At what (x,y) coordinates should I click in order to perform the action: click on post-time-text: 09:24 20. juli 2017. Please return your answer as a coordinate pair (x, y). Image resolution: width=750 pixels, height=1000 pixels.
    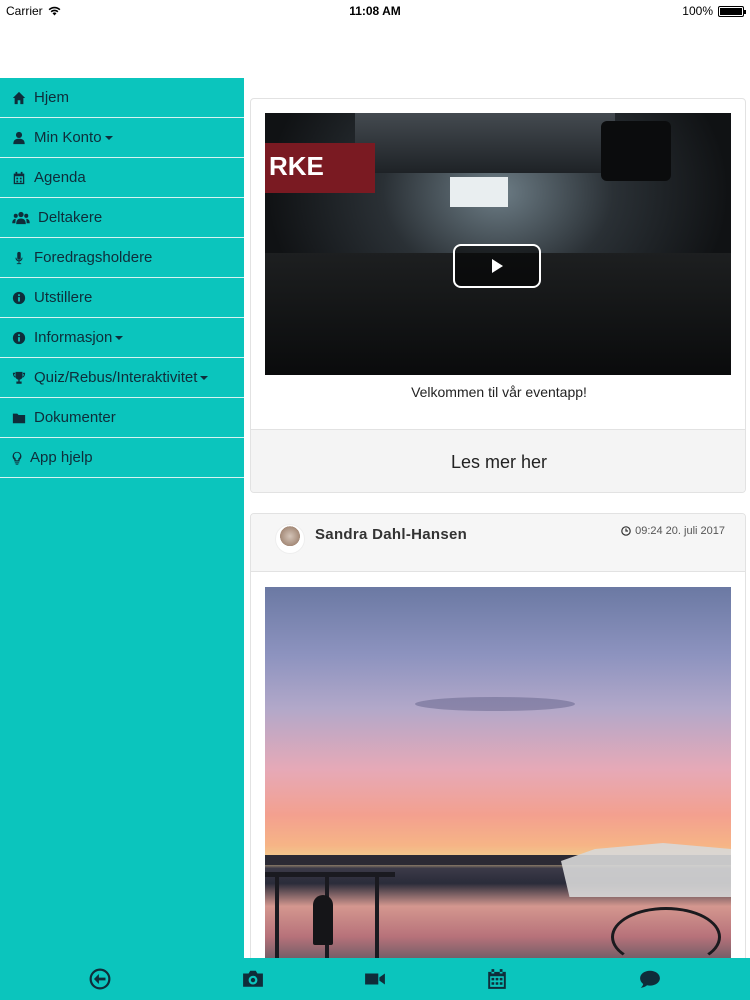
    Looking at the image, I should click on (680, 531).